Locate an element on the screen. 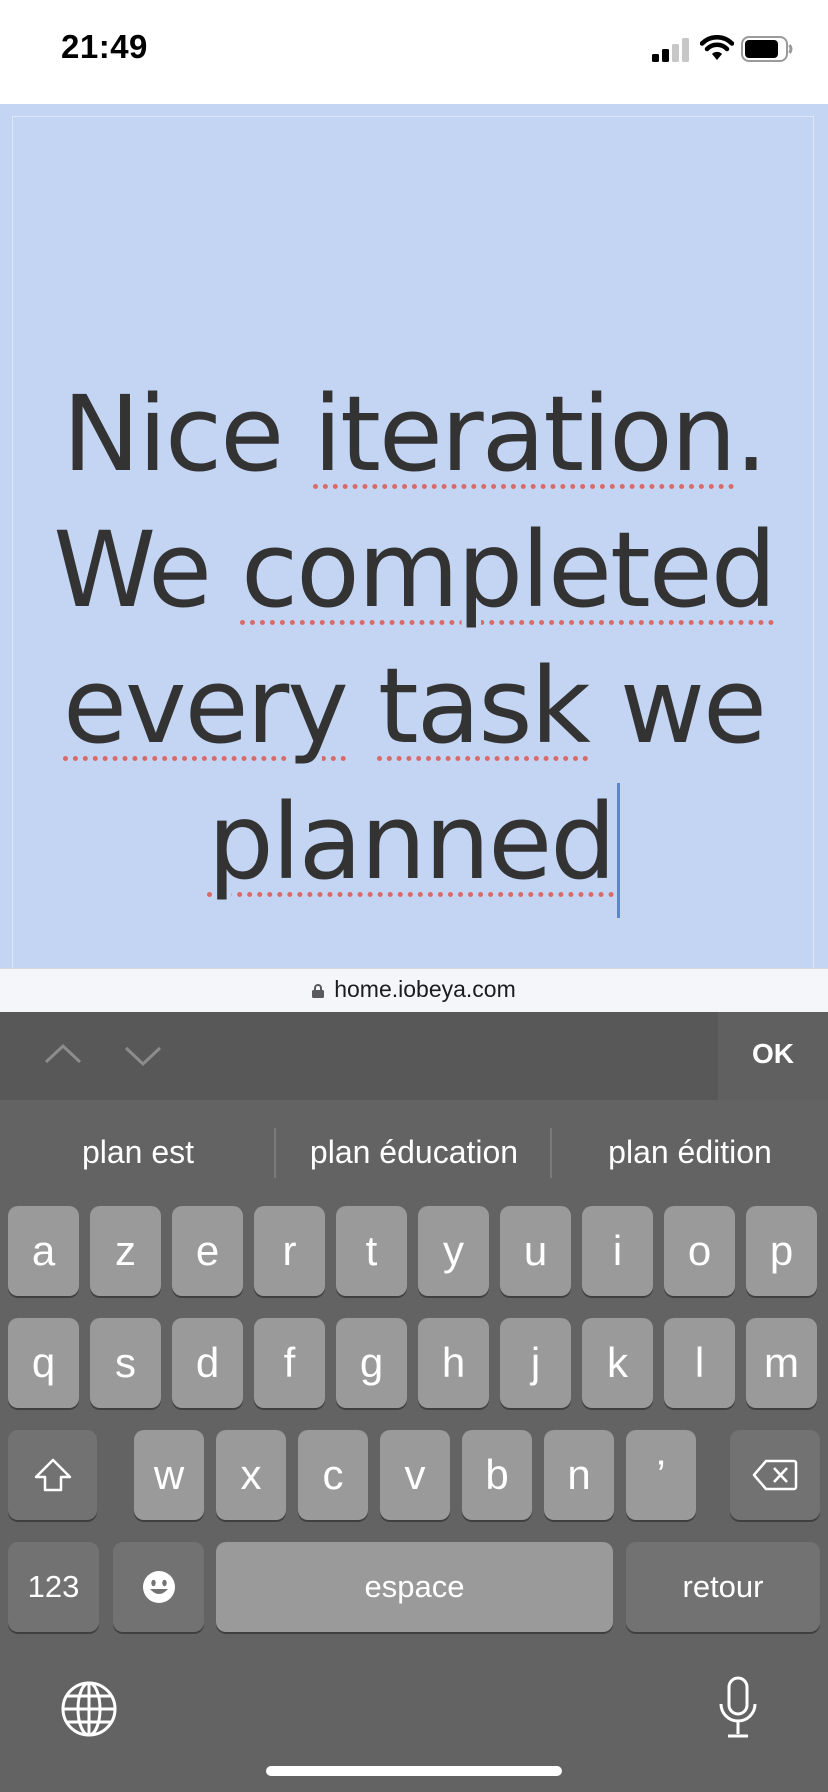  misspelled-word: every is located at coordinates (206, 706).